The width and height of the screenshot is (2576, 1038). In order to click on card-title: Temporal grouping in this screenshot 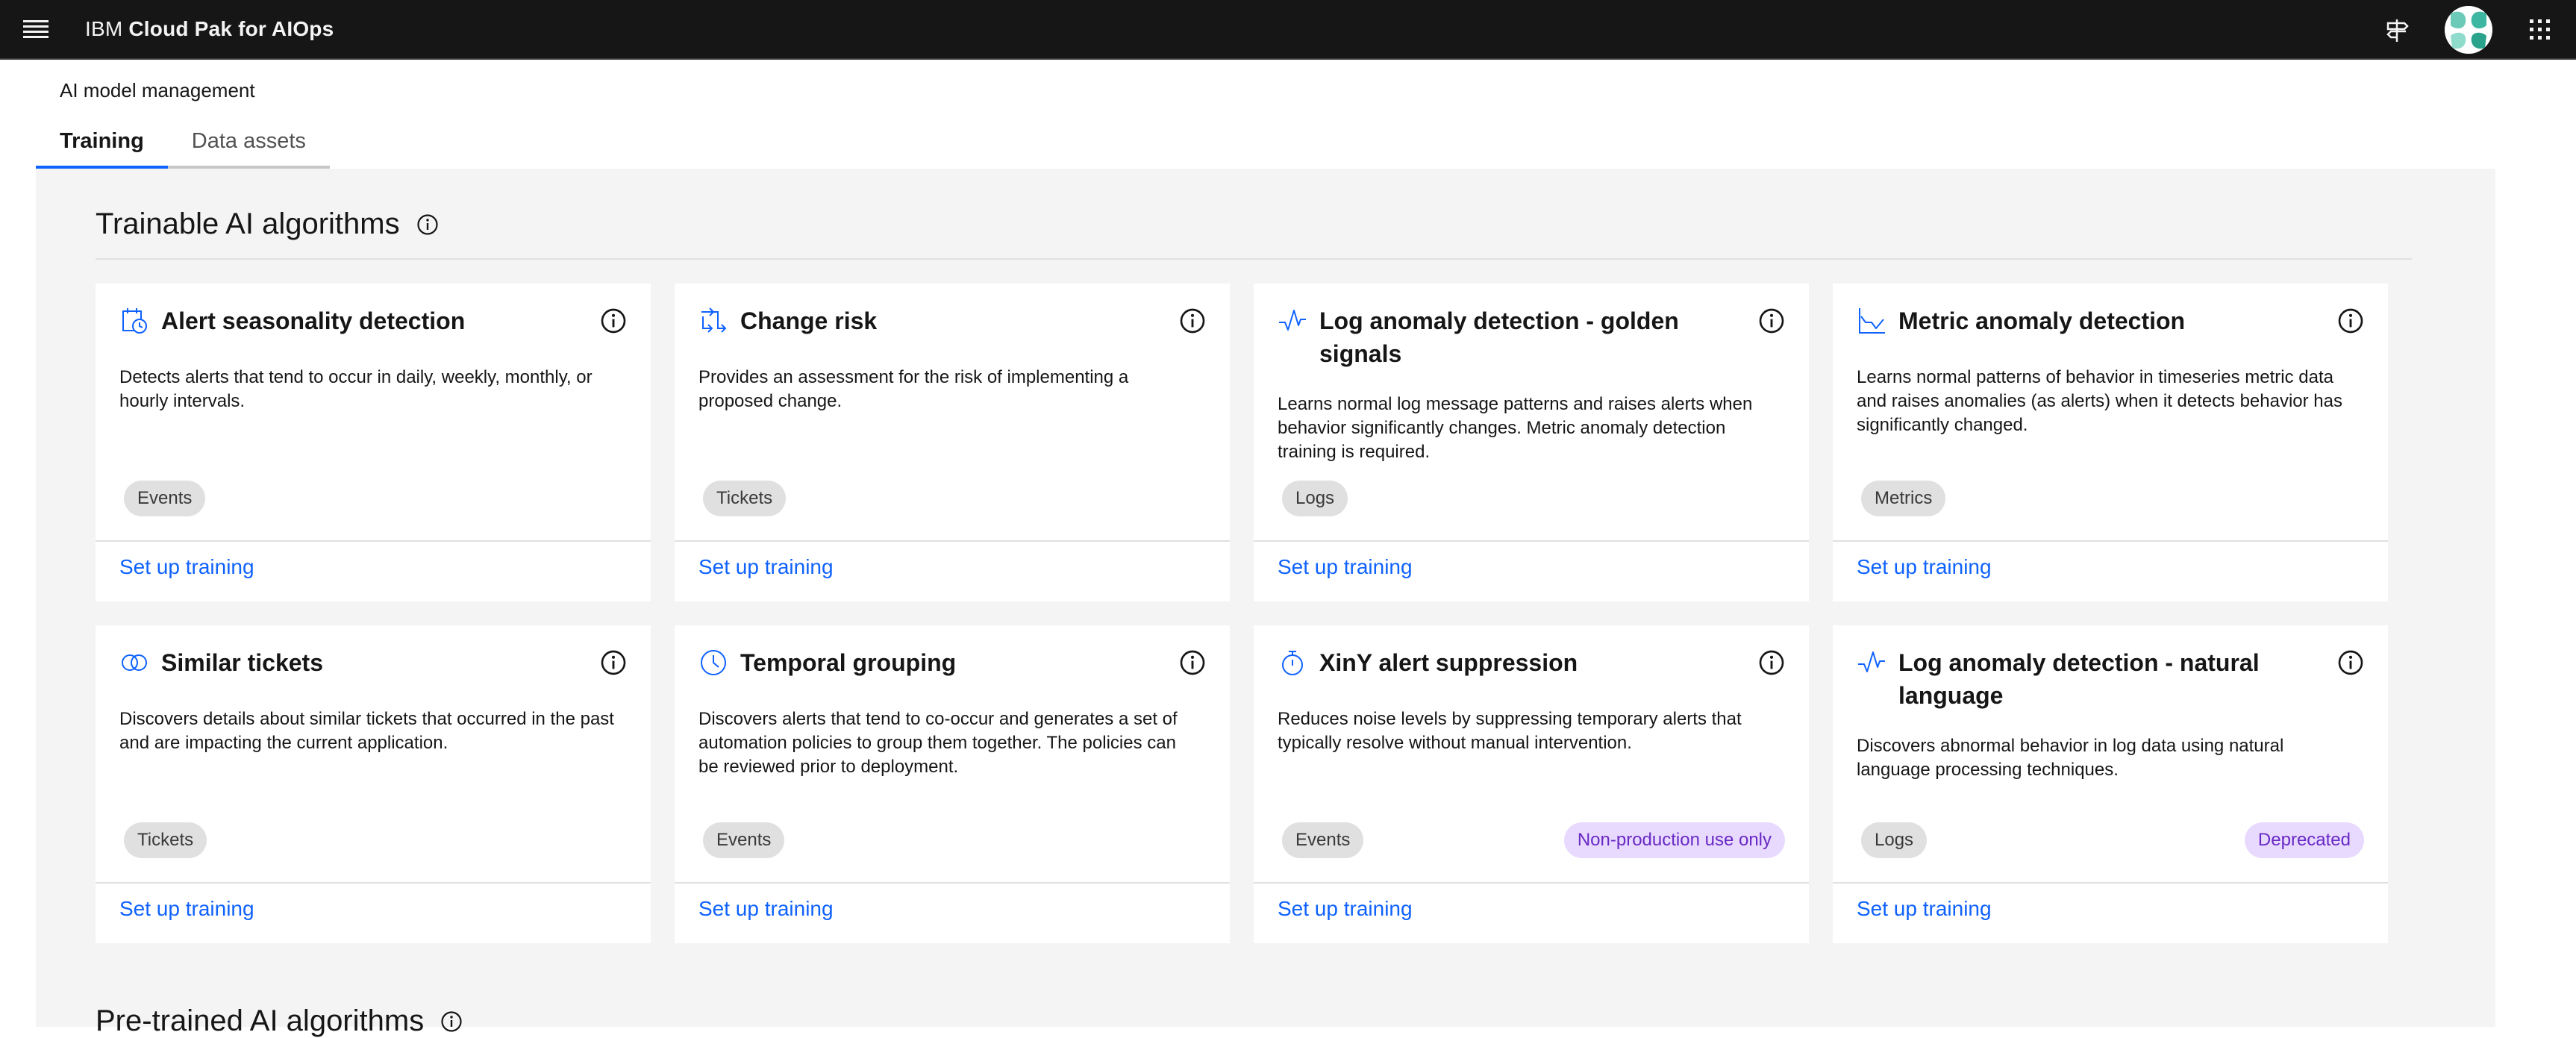, I will do `click(848, 663)`.